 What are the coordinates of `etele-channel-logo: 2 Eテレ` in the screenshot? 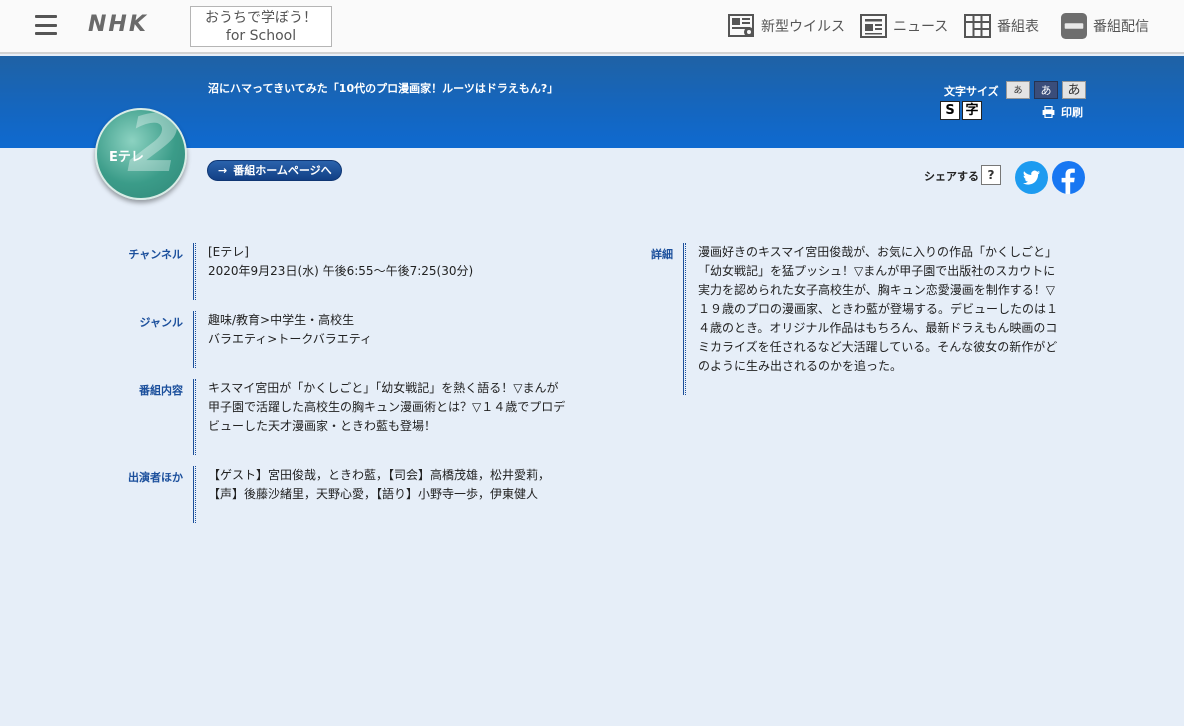 It's located at (141, 154).